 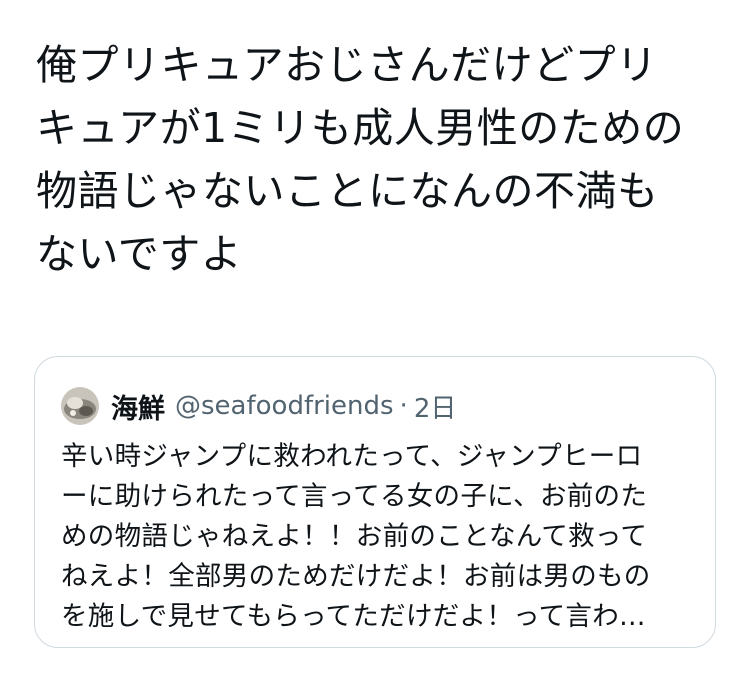 What do you see at coordinates (284, 406) in the screenshot?
I see `quoted-handle: @seafoodfriends` at bounding box center [284, 406].